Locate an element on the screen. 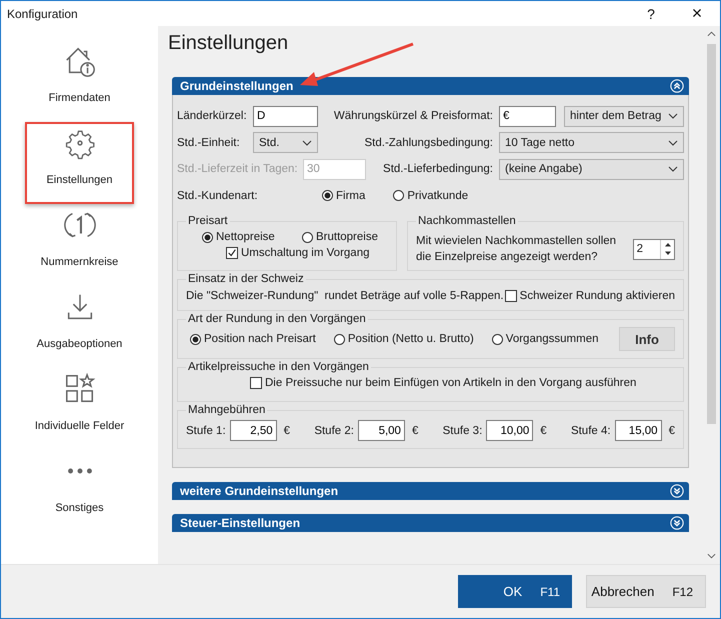  country-code-field: D is located at coordinates (285, 116).